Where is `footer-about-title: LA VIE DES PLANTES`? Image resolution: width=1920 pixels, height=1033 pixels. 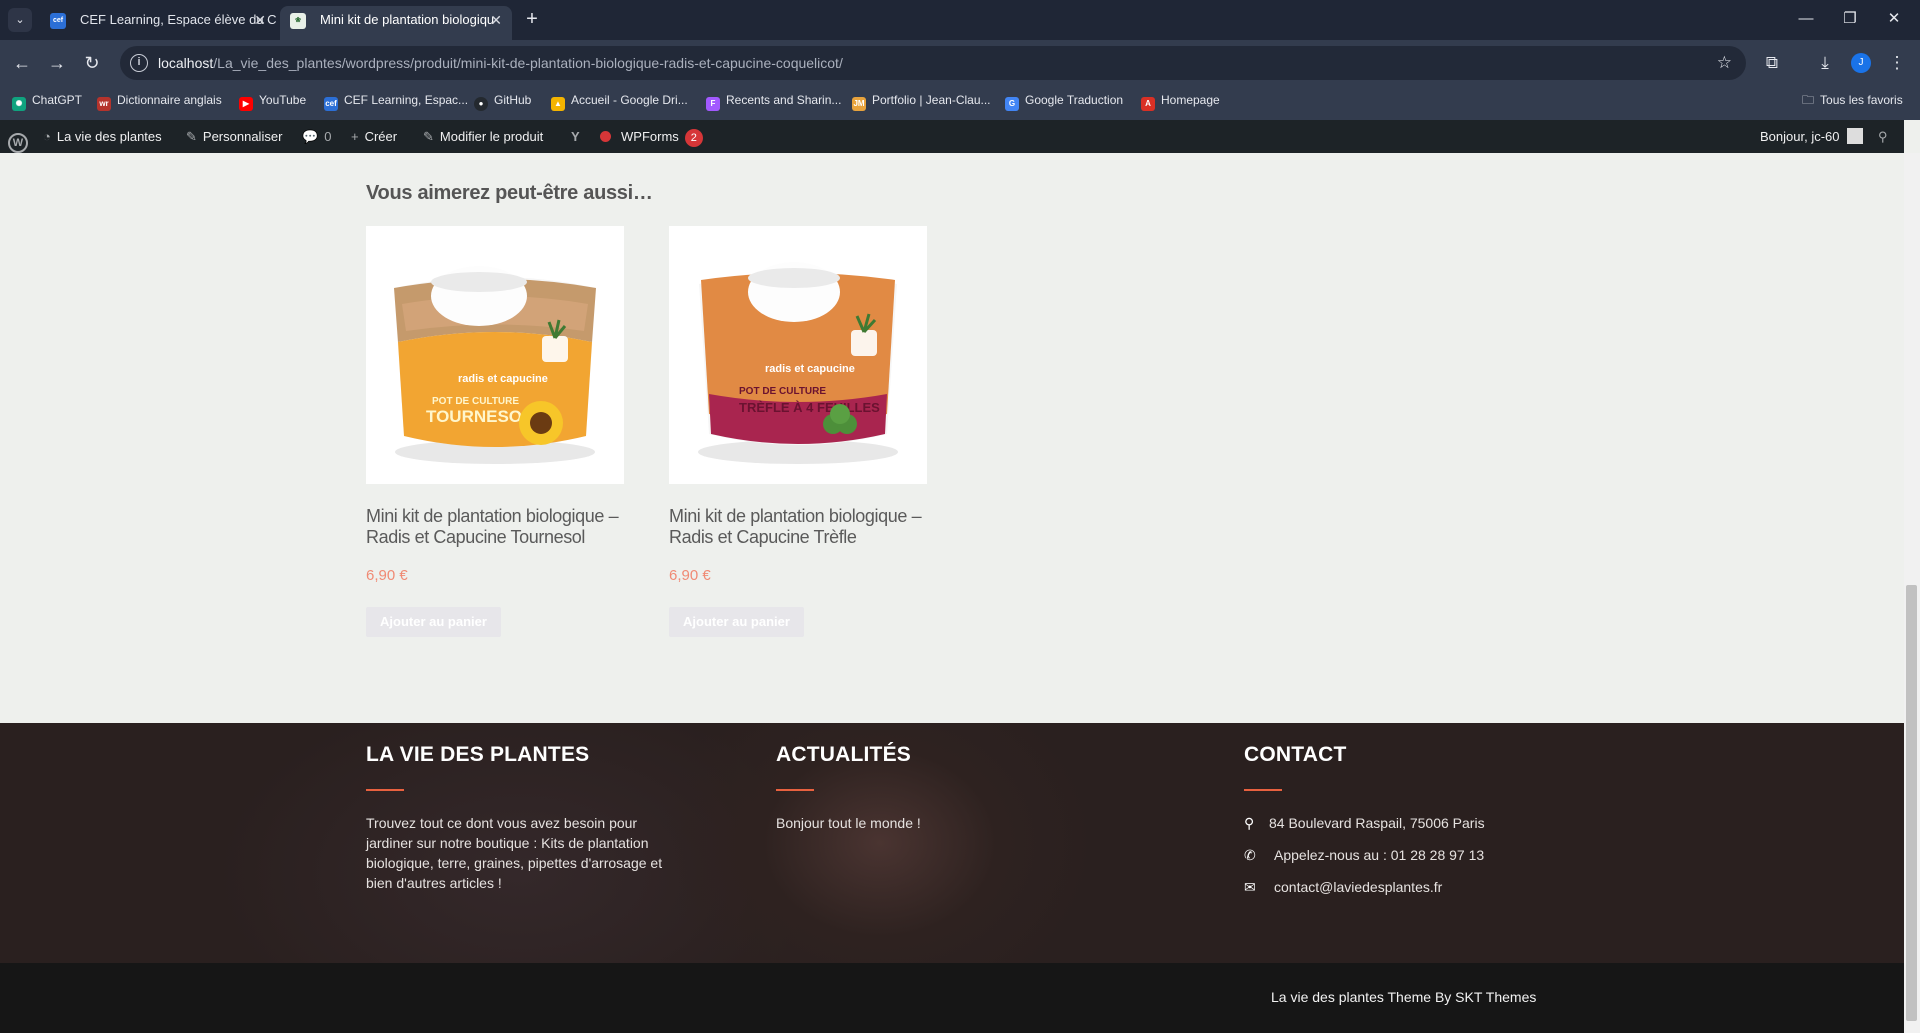 footer-about-title: LA VIE DES PLANTES is located at coordinates (478, 754).